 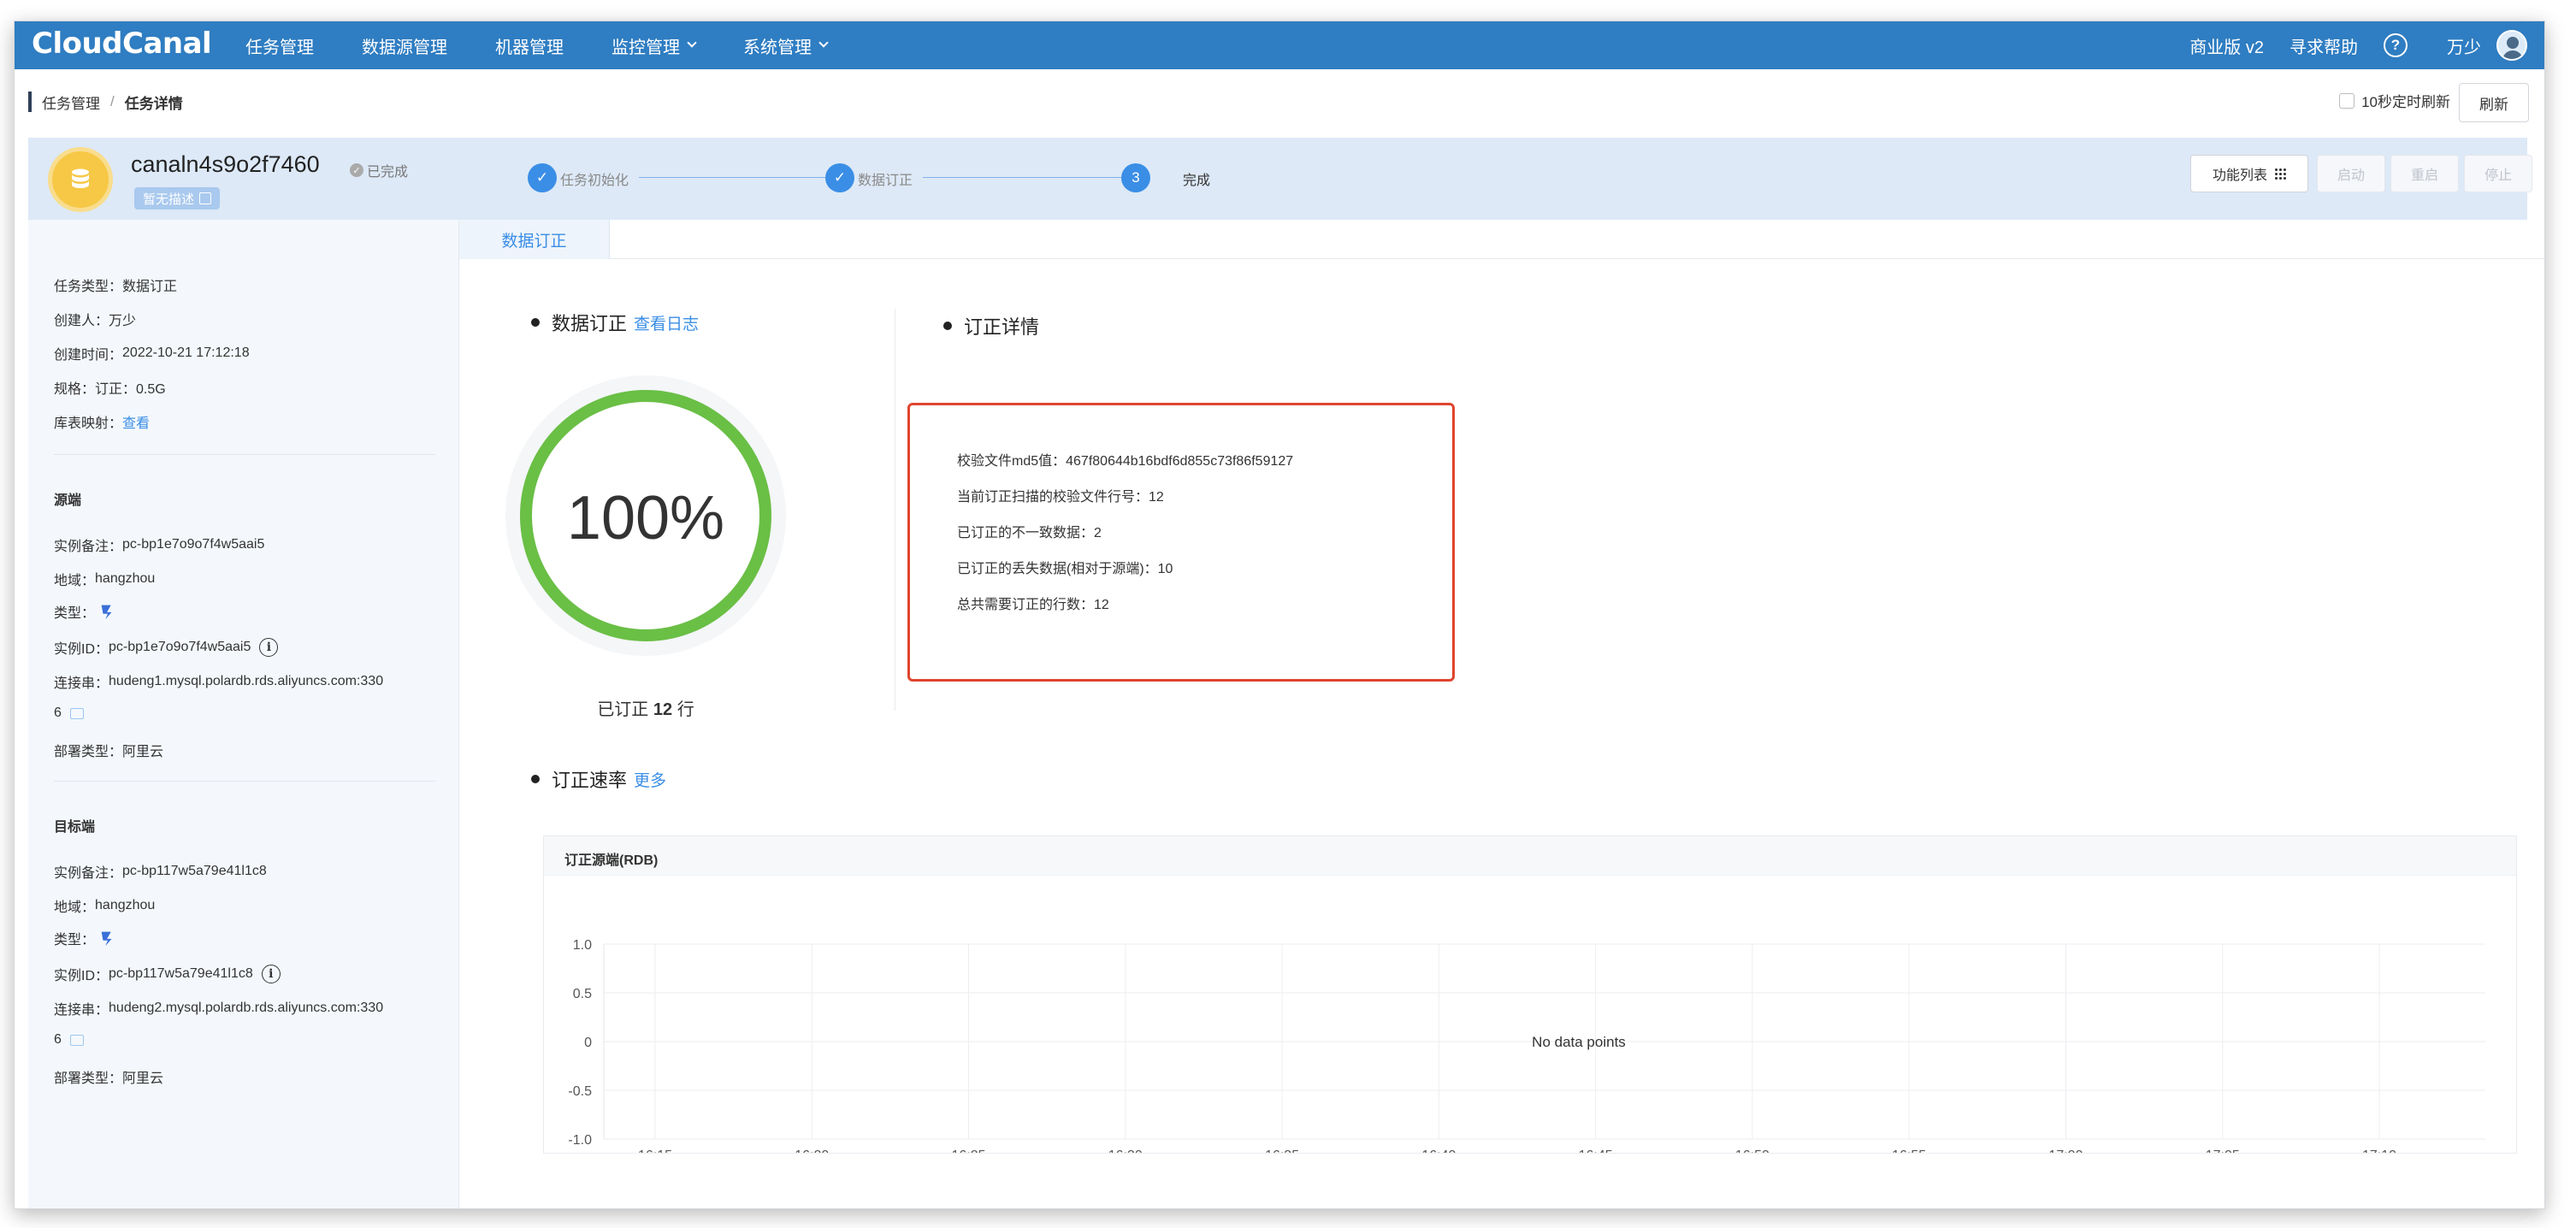 I want to click on user-name: 万少, so click(x=2464, y=45).